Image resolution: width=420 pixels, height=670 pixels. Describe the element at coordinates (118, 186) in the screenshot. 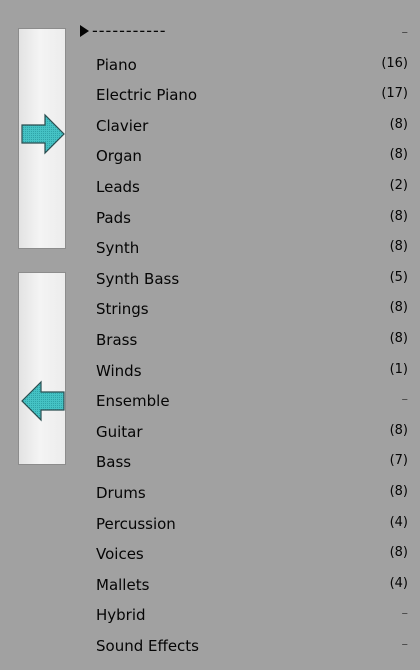

I see `list-item-label: Leads` at that location.